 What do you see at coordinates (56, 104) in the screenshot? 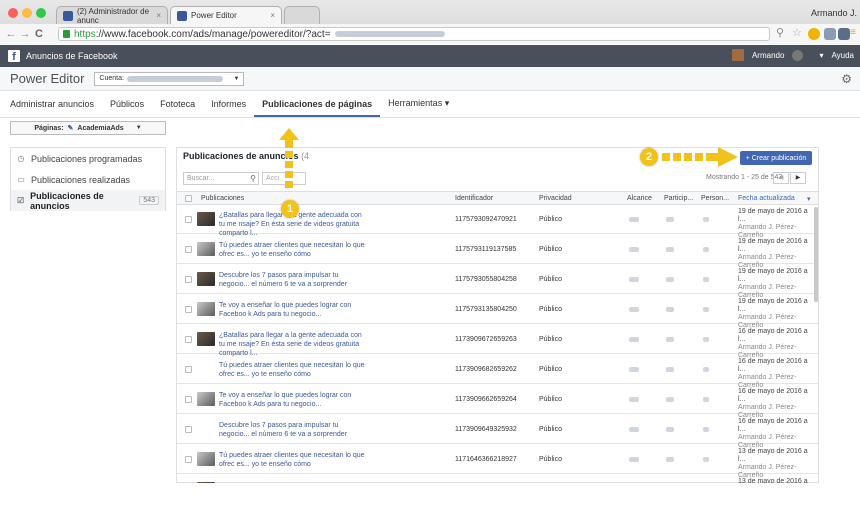
I see `tab-administrar-anuncios: Administrar anuncios` at bounding box center [56, 104].